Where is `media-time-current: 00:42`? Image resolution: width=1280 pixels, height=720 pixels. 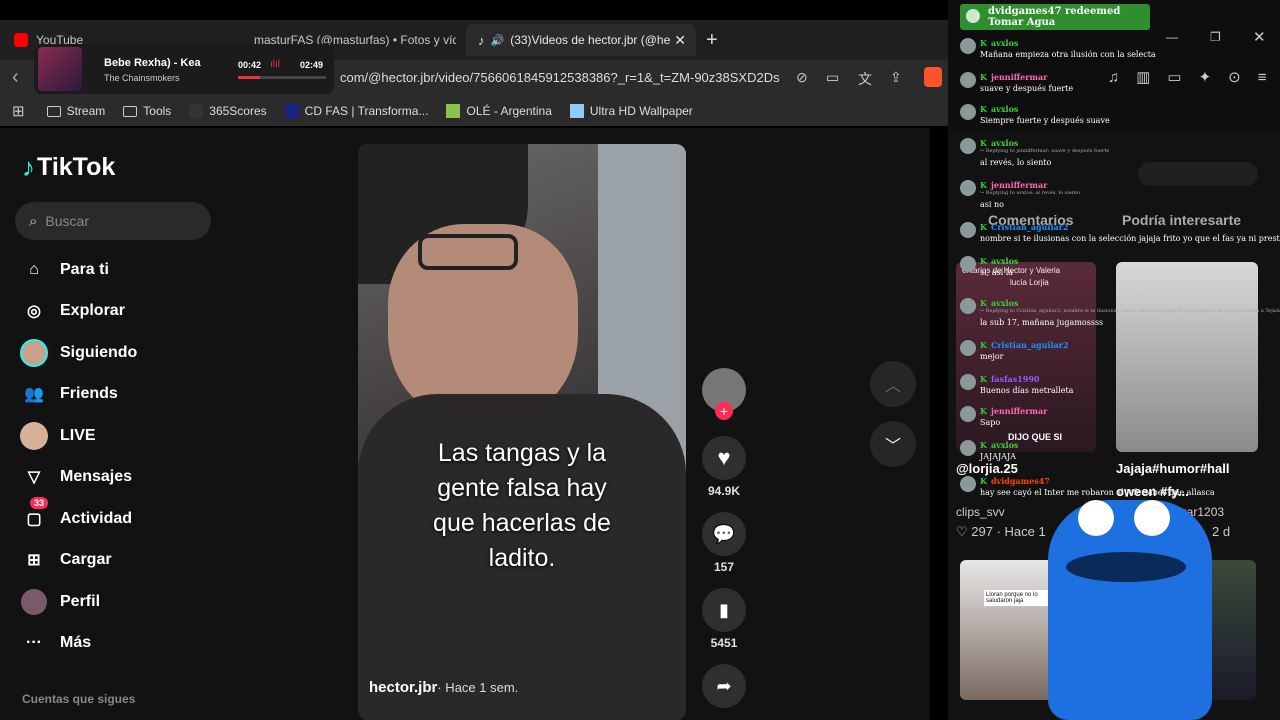
media-time-current: 00:42 is located at coordinates (250, 65).